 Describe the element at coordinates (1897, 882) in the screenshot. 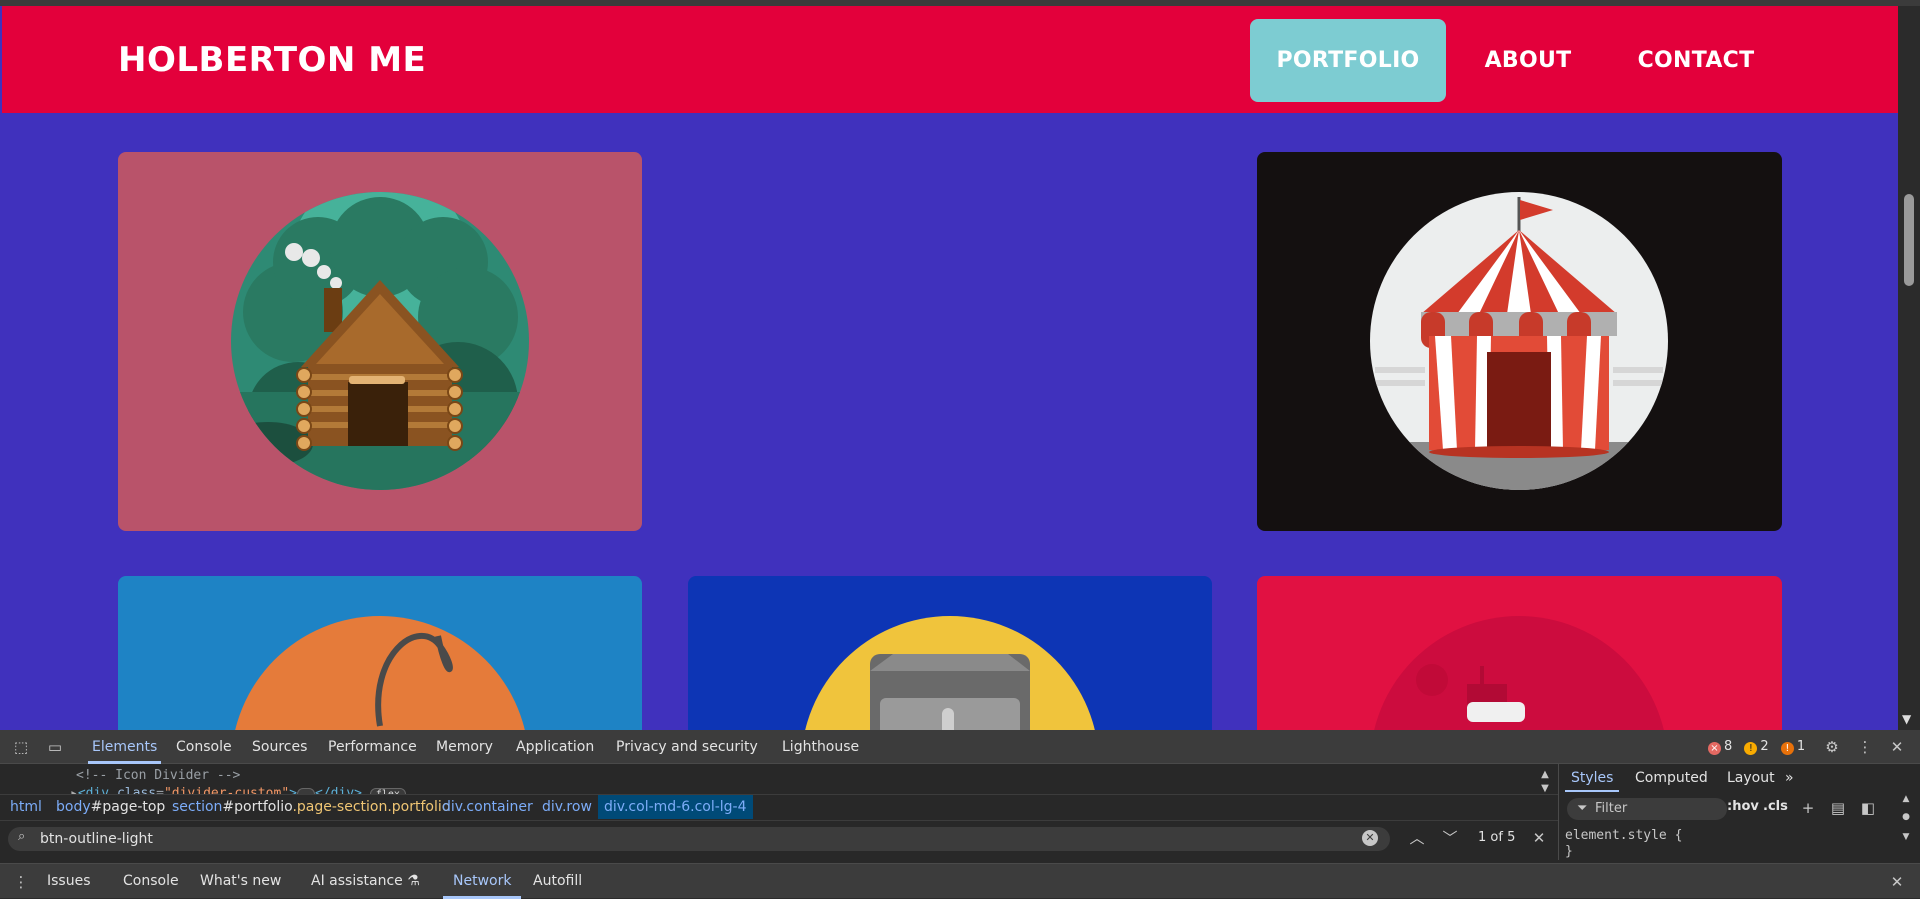

I see `close-drawer-icon: ✕` at that location.